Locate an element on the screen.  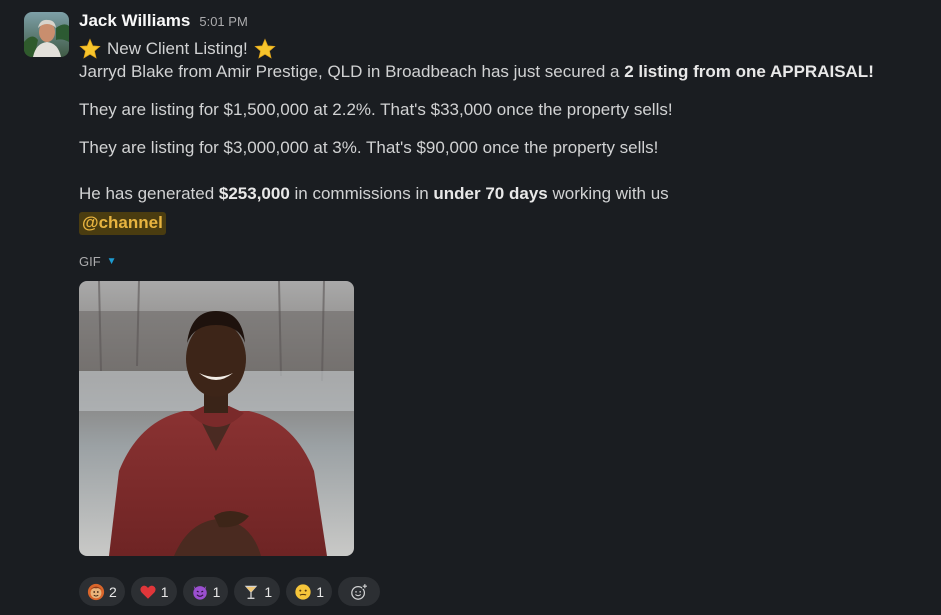
reaction-heart: 1 is located at coordinates (153, 591).